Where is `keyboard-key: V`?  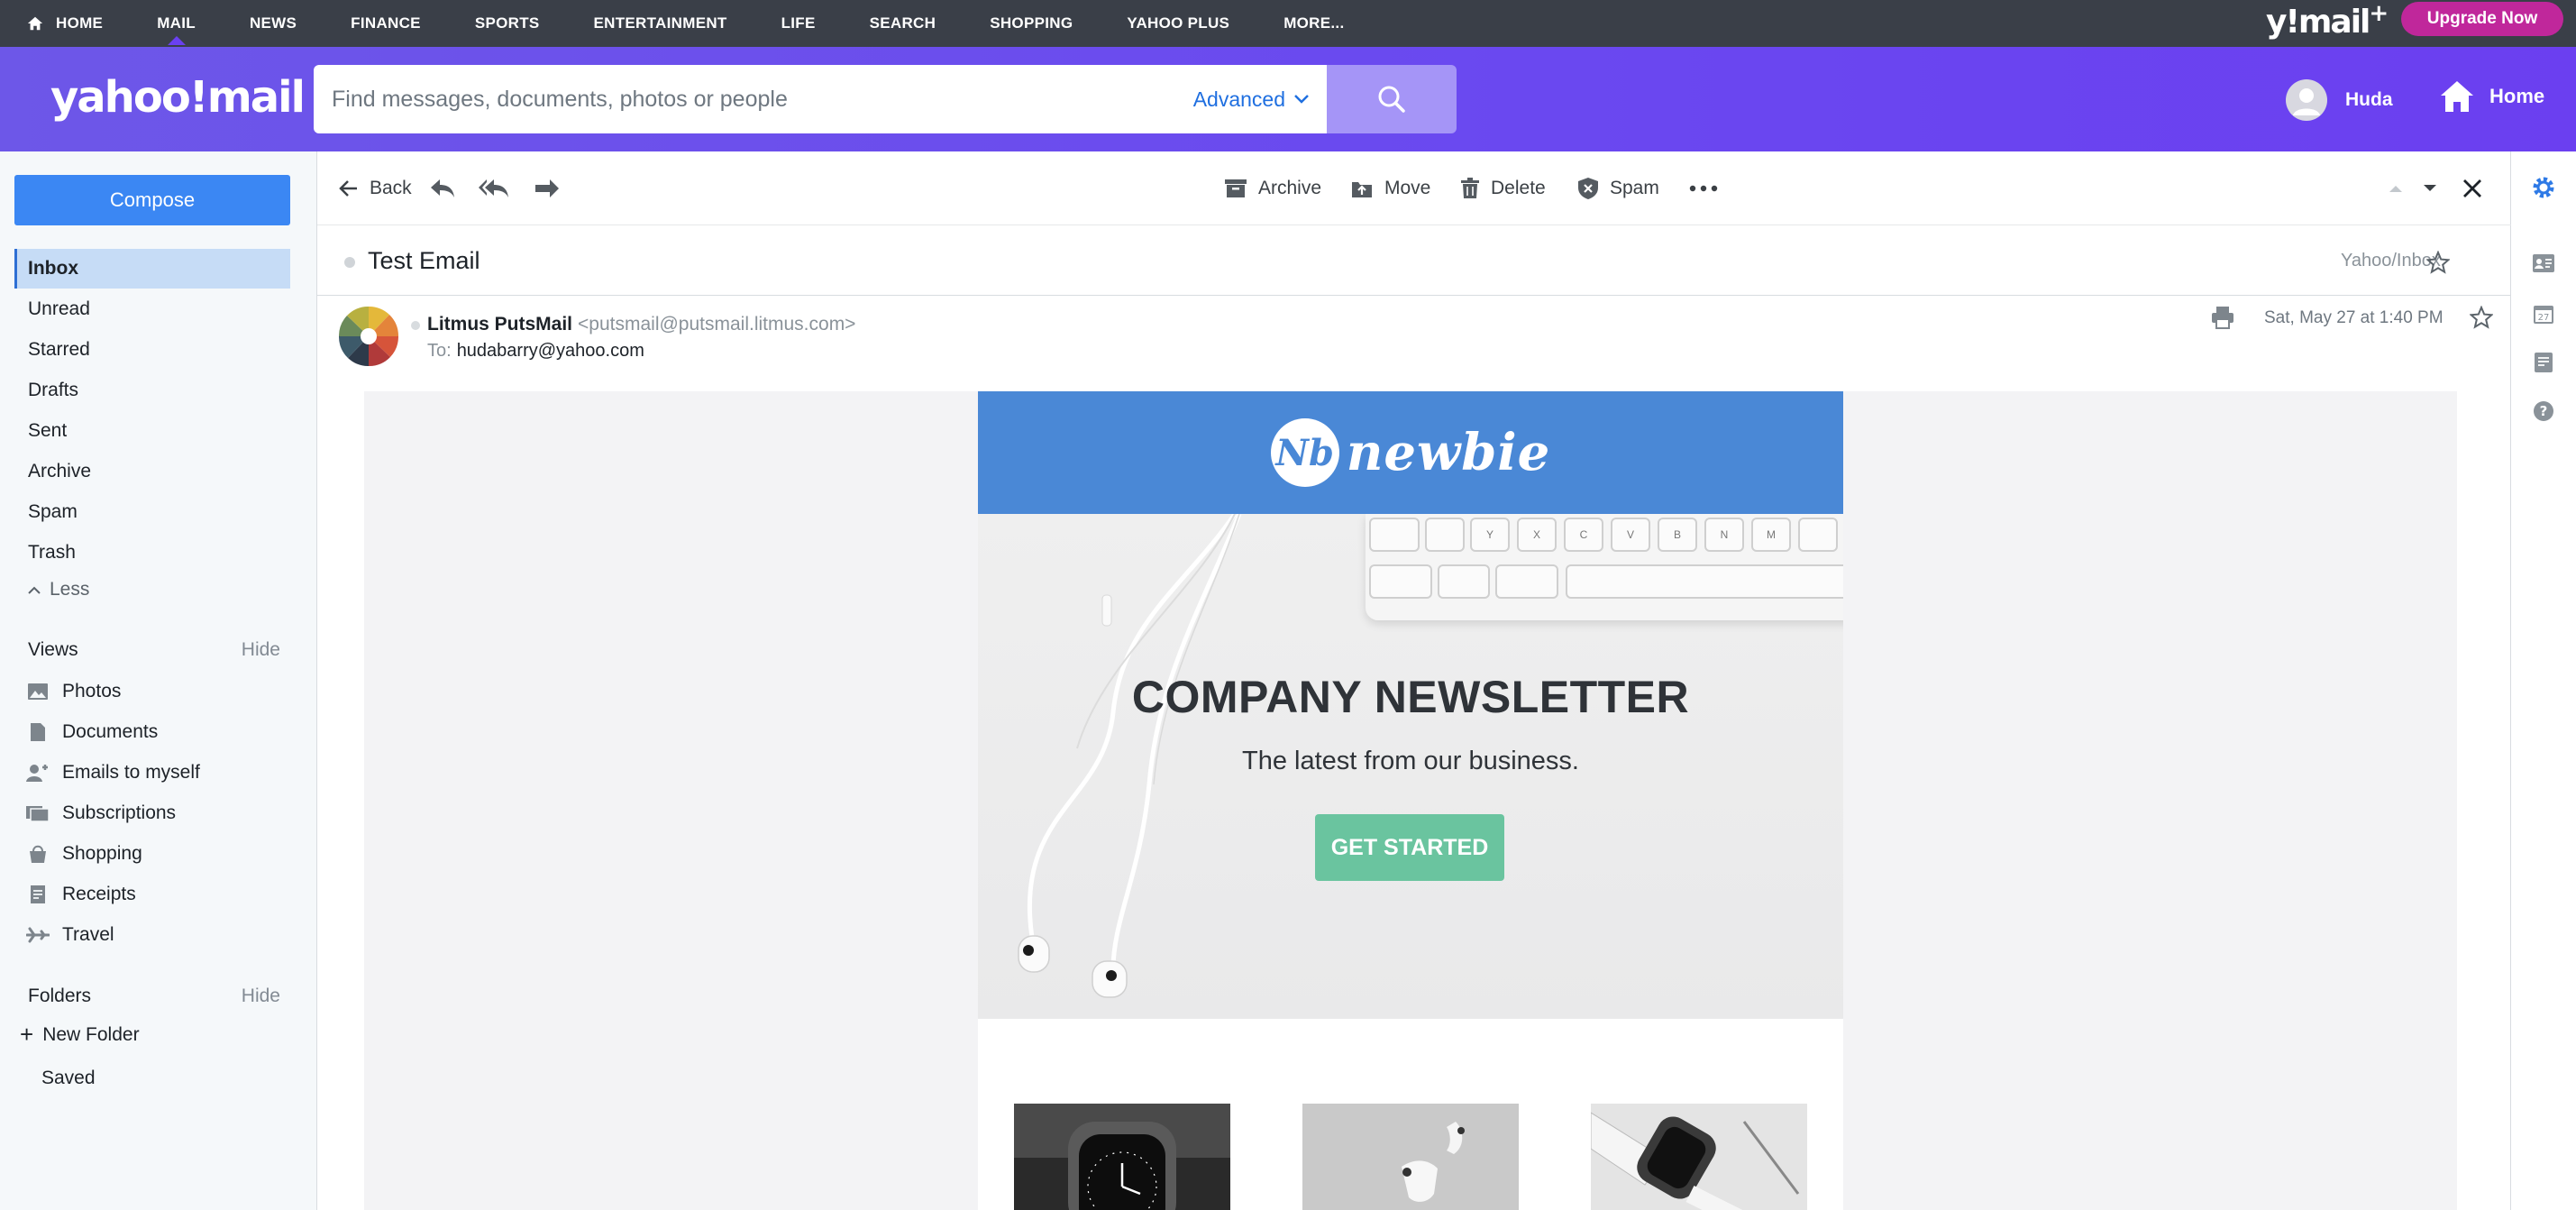
keyboard-key: V is located at coordinates (1630, 535).